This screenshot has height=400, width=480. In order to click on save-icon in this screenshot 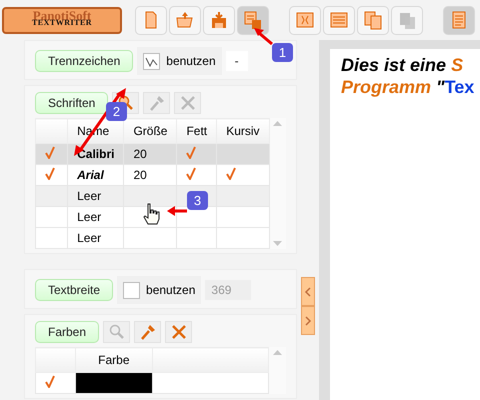, I will do `click(219, 20)`.